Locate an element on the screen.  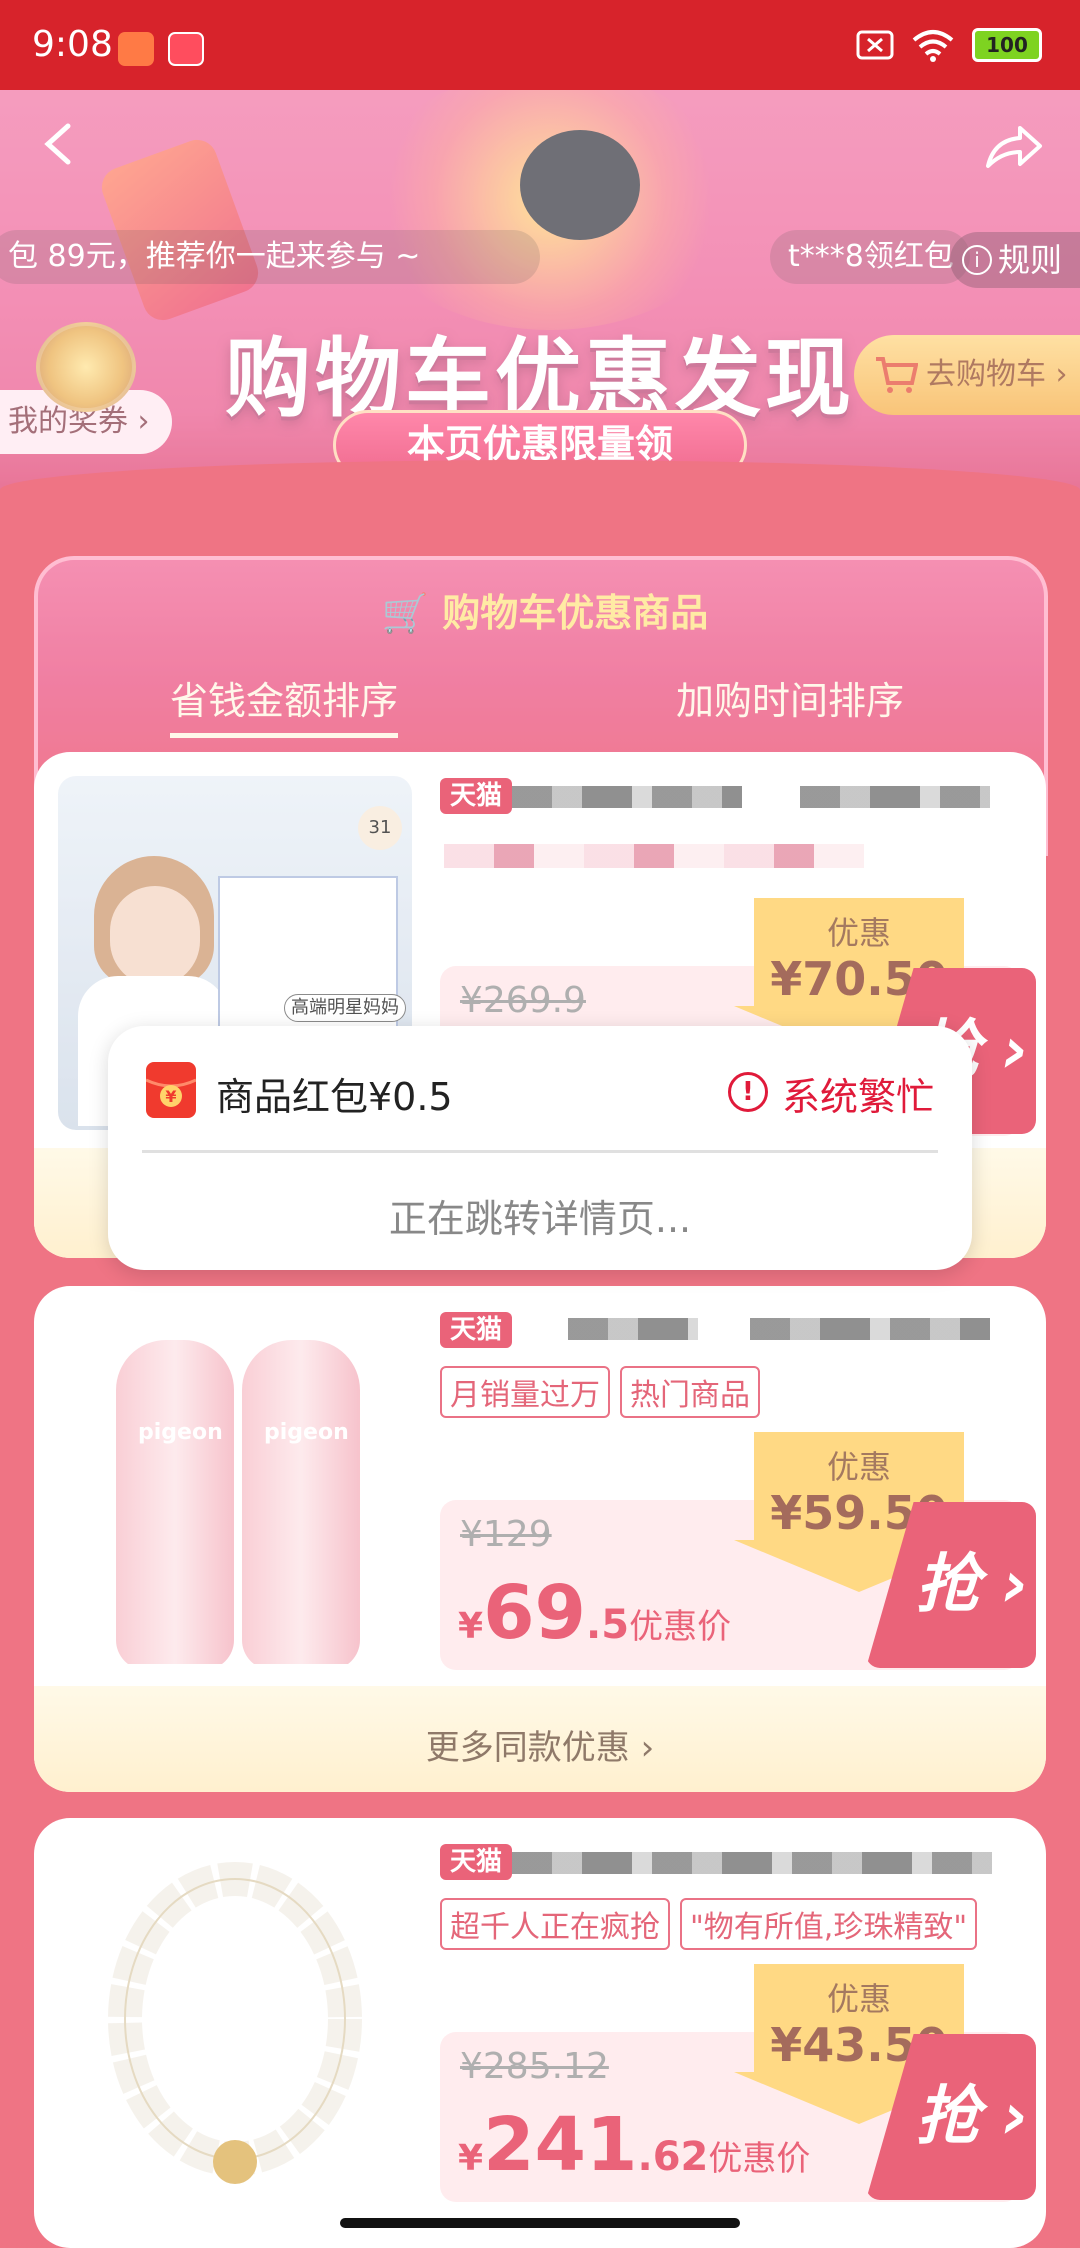
notification-app-icon is located at coordinates (136, 49).